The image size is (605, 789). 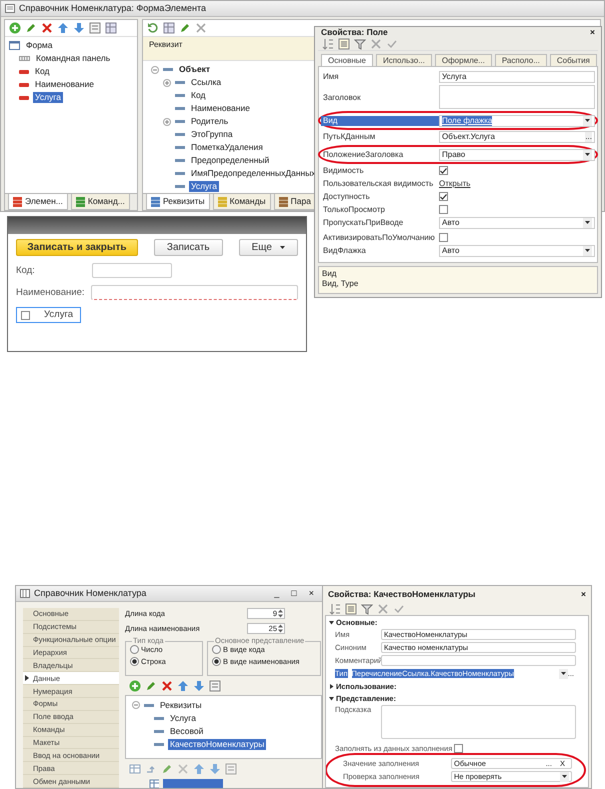 What do you see at coordinates (227, 147) in the screenshot?
I see `tree-item: ПометкаУдаления` at bounding box center [227, 147].